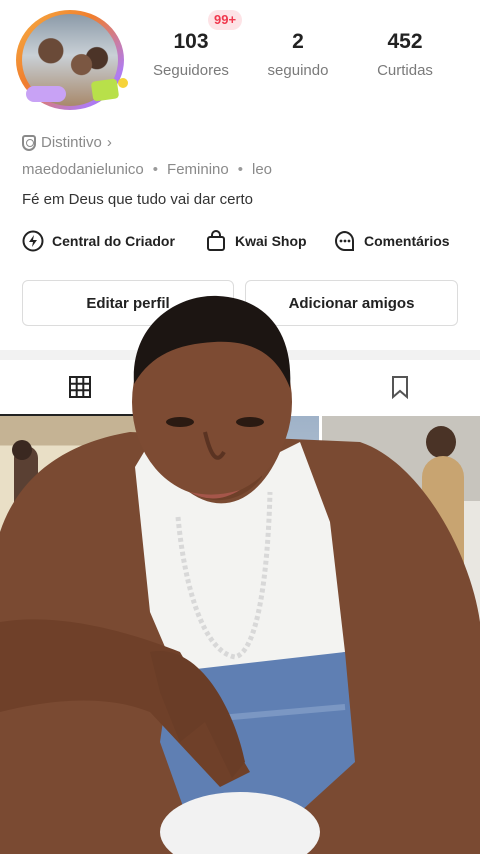 The width and height of the screenshot is (480, 854). I want to click on shield-icon, so click(29, 142).